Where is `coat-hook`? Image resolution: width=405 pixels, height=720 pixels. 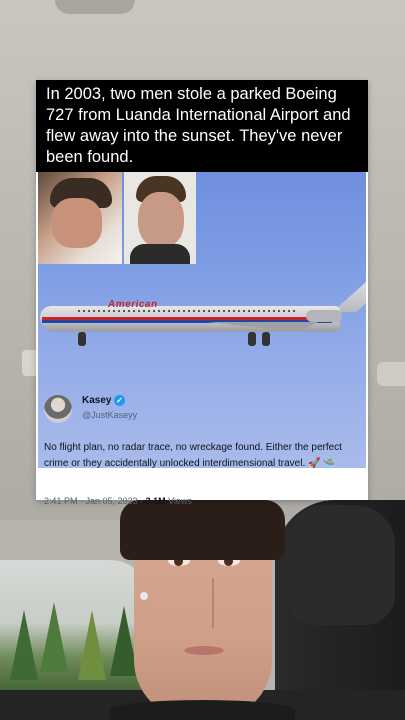 coat-hook is located at coordinates (391, 374).